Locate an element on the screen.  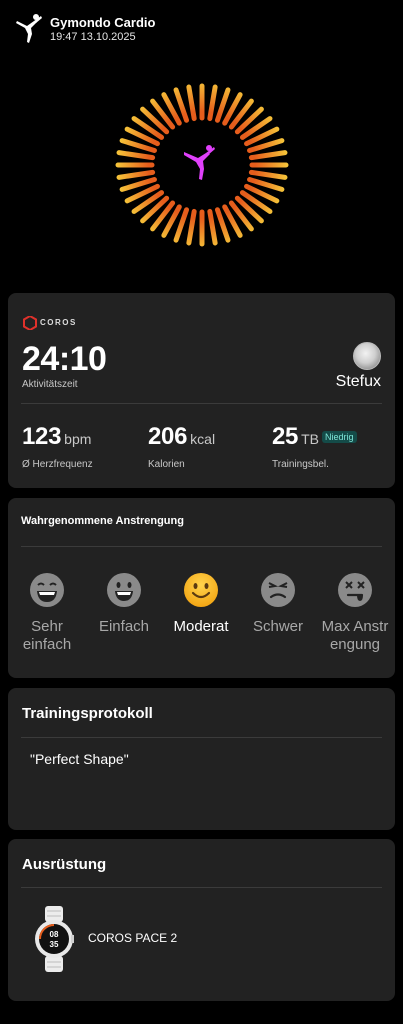
effort-option-label: Moderat is located at coordinates (201, 627).